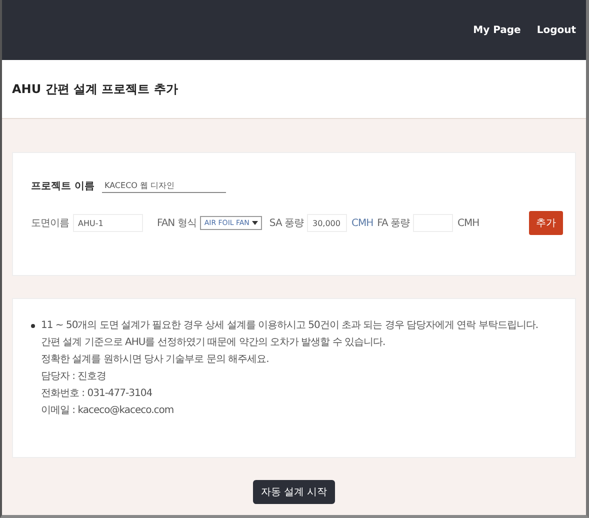 Image resolution: width=589 pixels, height=518 pixels. What do you see at coordinates (327, 223) in the screenshot?
I see `input-field: 30,000` at bounding box center [327, 223].